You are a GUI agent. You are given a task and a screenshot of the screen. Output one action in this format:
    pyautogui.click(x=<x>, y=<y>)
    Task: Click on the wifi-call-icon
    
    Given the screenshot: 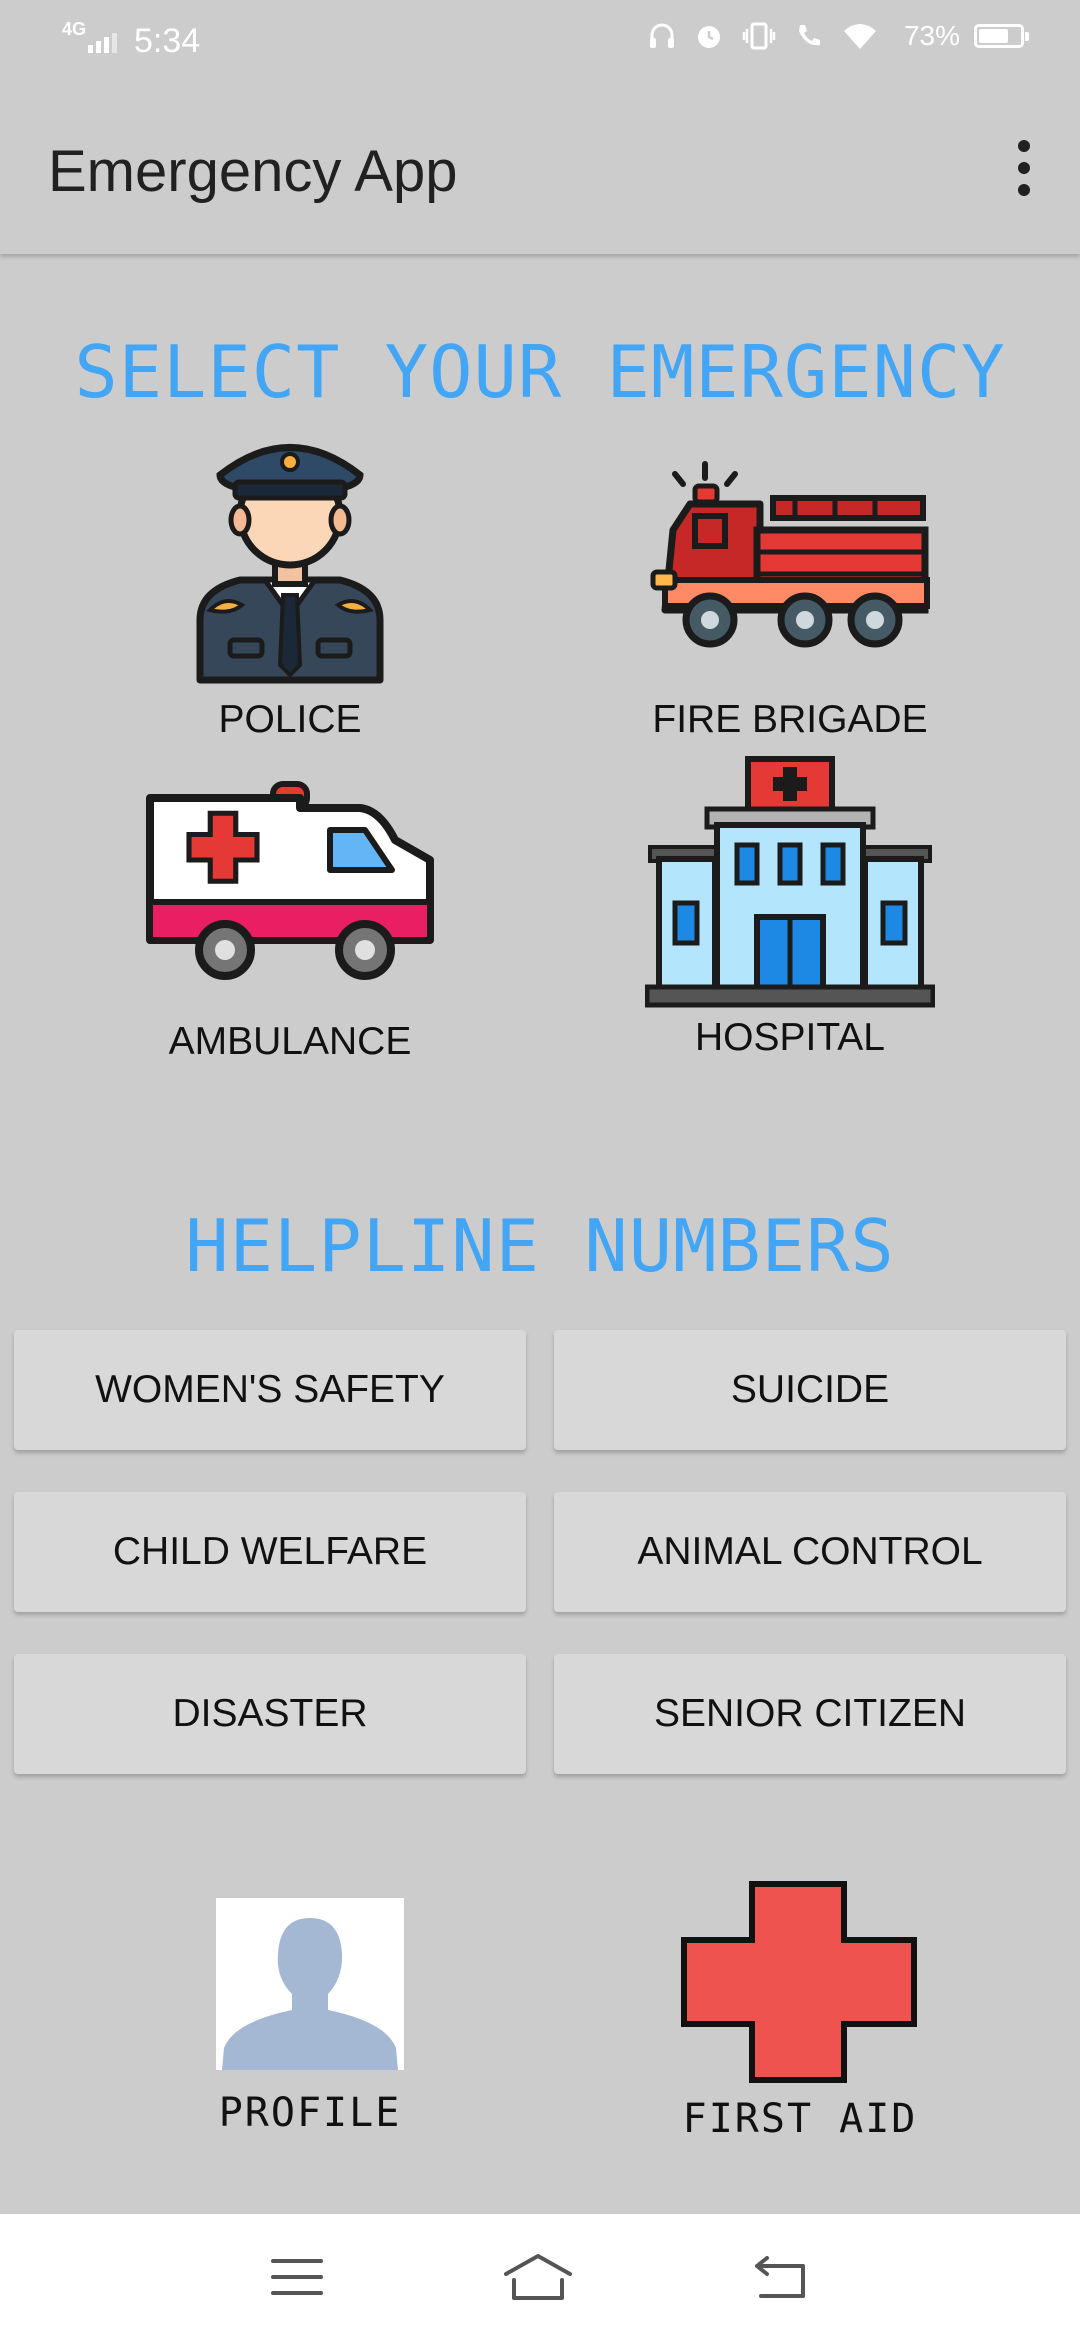 What is the action you would take?
    pyautogui.click(x=809, y=35)
    